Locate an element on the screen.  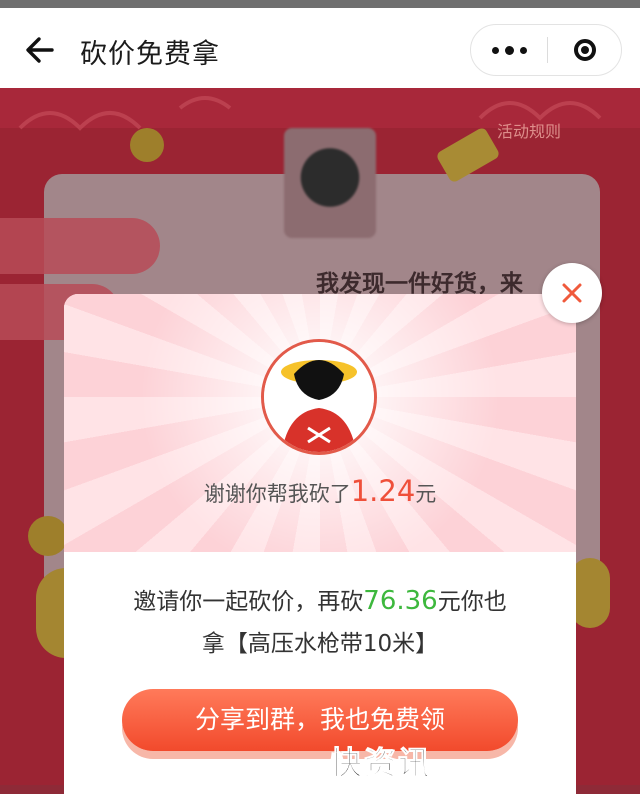
nav-bar: 砍价免费拿 is located at coordinates (320, 48).